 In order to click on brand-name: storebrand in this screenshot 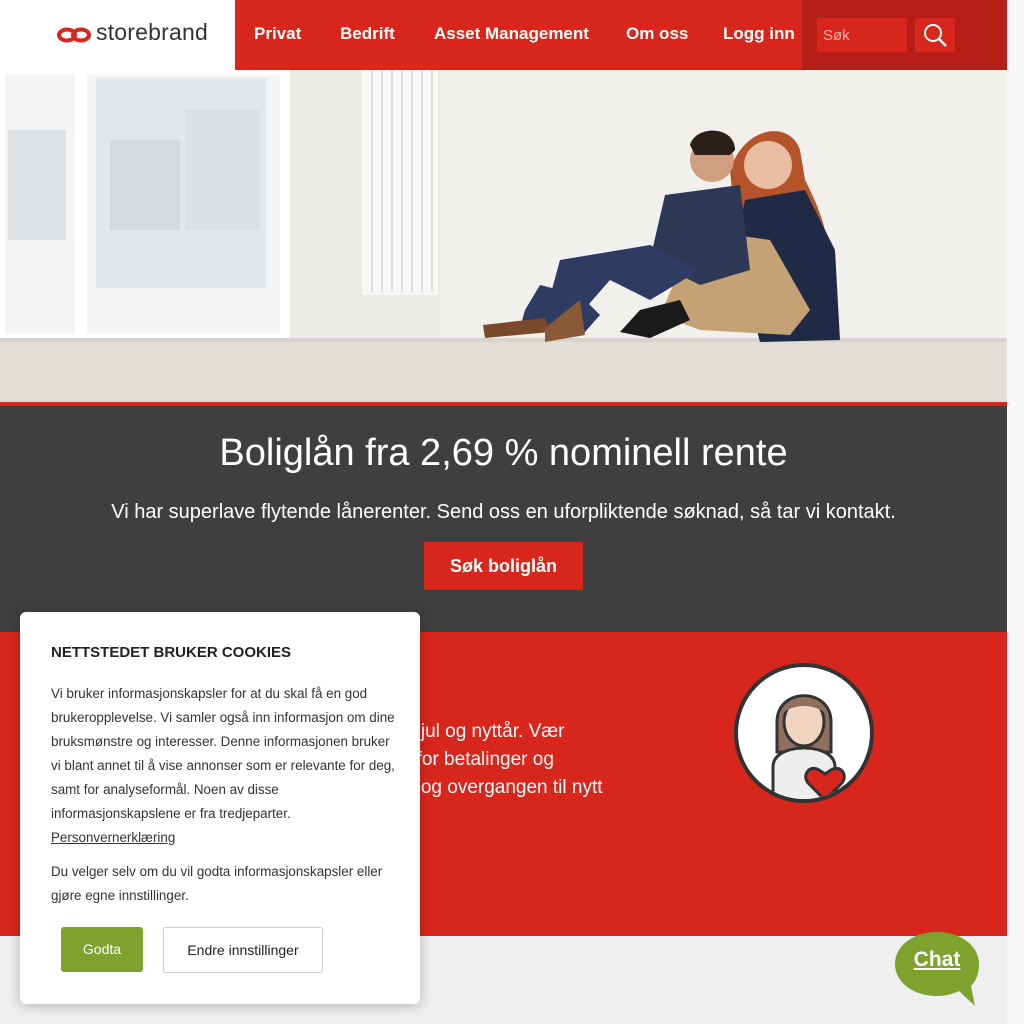, I will do `click(152, 32)`.